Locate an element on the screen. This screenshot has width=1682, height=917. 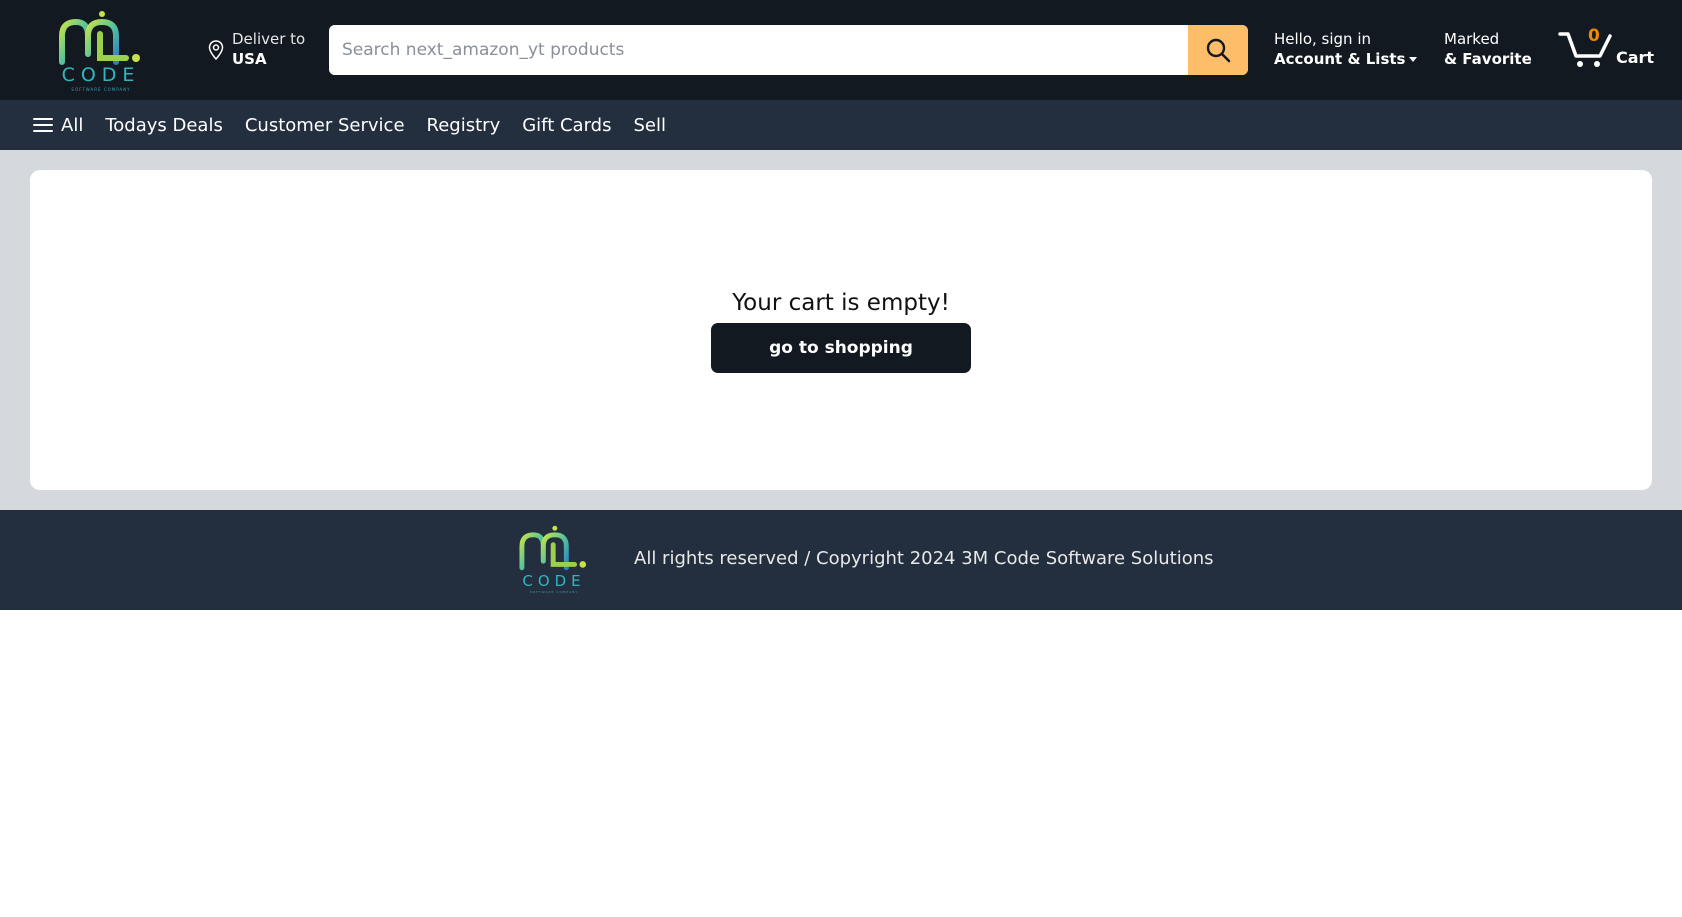
location-pin-icon is located at coordinates (216, 50).